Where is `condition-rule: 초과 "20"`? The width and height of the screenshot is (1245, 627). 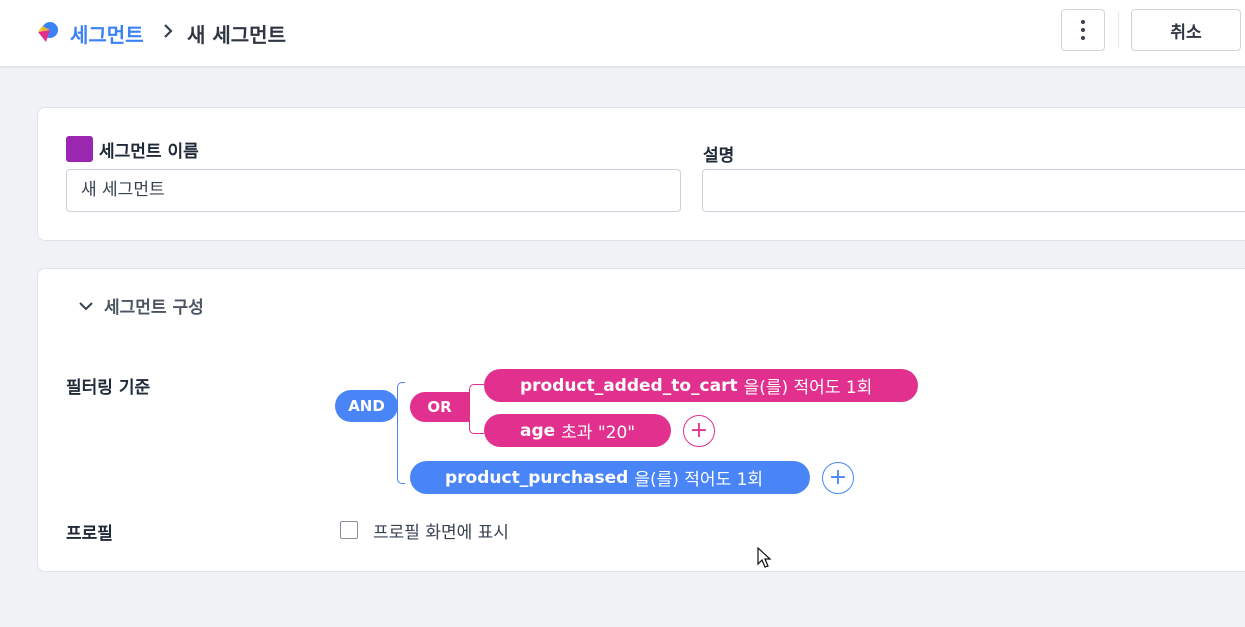 condition-rule: 초과 "20" is located at coordinates (598, 433).